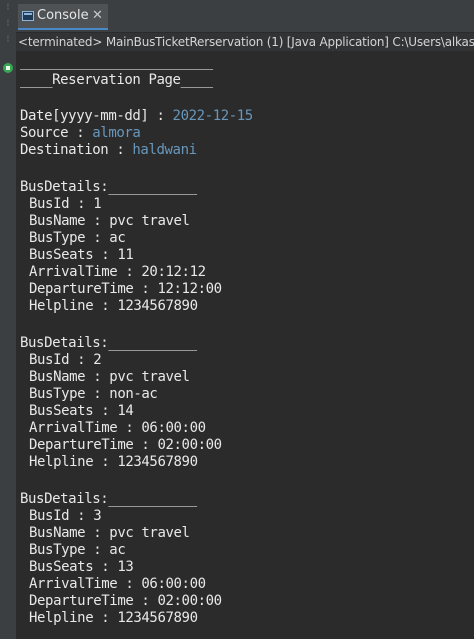 The image size is (474, 639). I want to click on tab-console: Console ✕, so click(63, 17).